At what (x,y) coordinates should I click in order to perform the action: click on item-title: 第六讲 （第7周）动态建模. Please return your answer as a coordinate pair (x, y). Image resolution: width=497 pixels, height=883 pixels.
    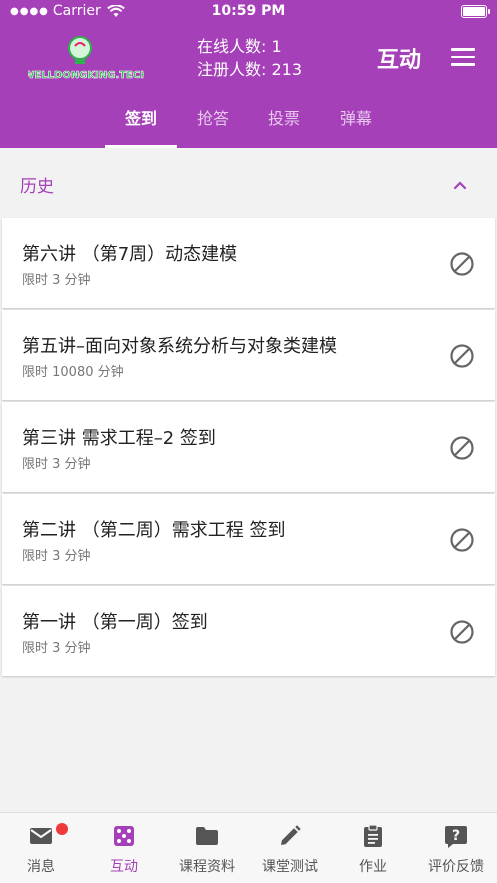
    Looking at the image, I should click on (130, 254).